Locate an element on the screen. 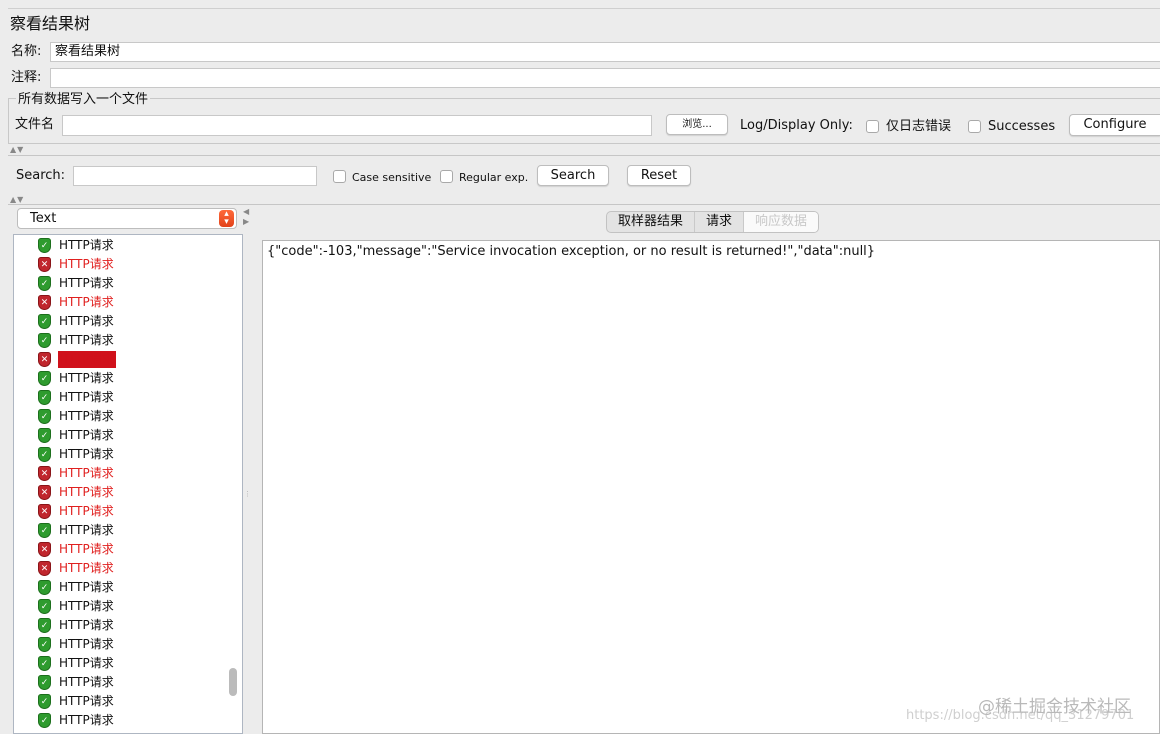  search-button: Search is located at coordinates (573, 175).